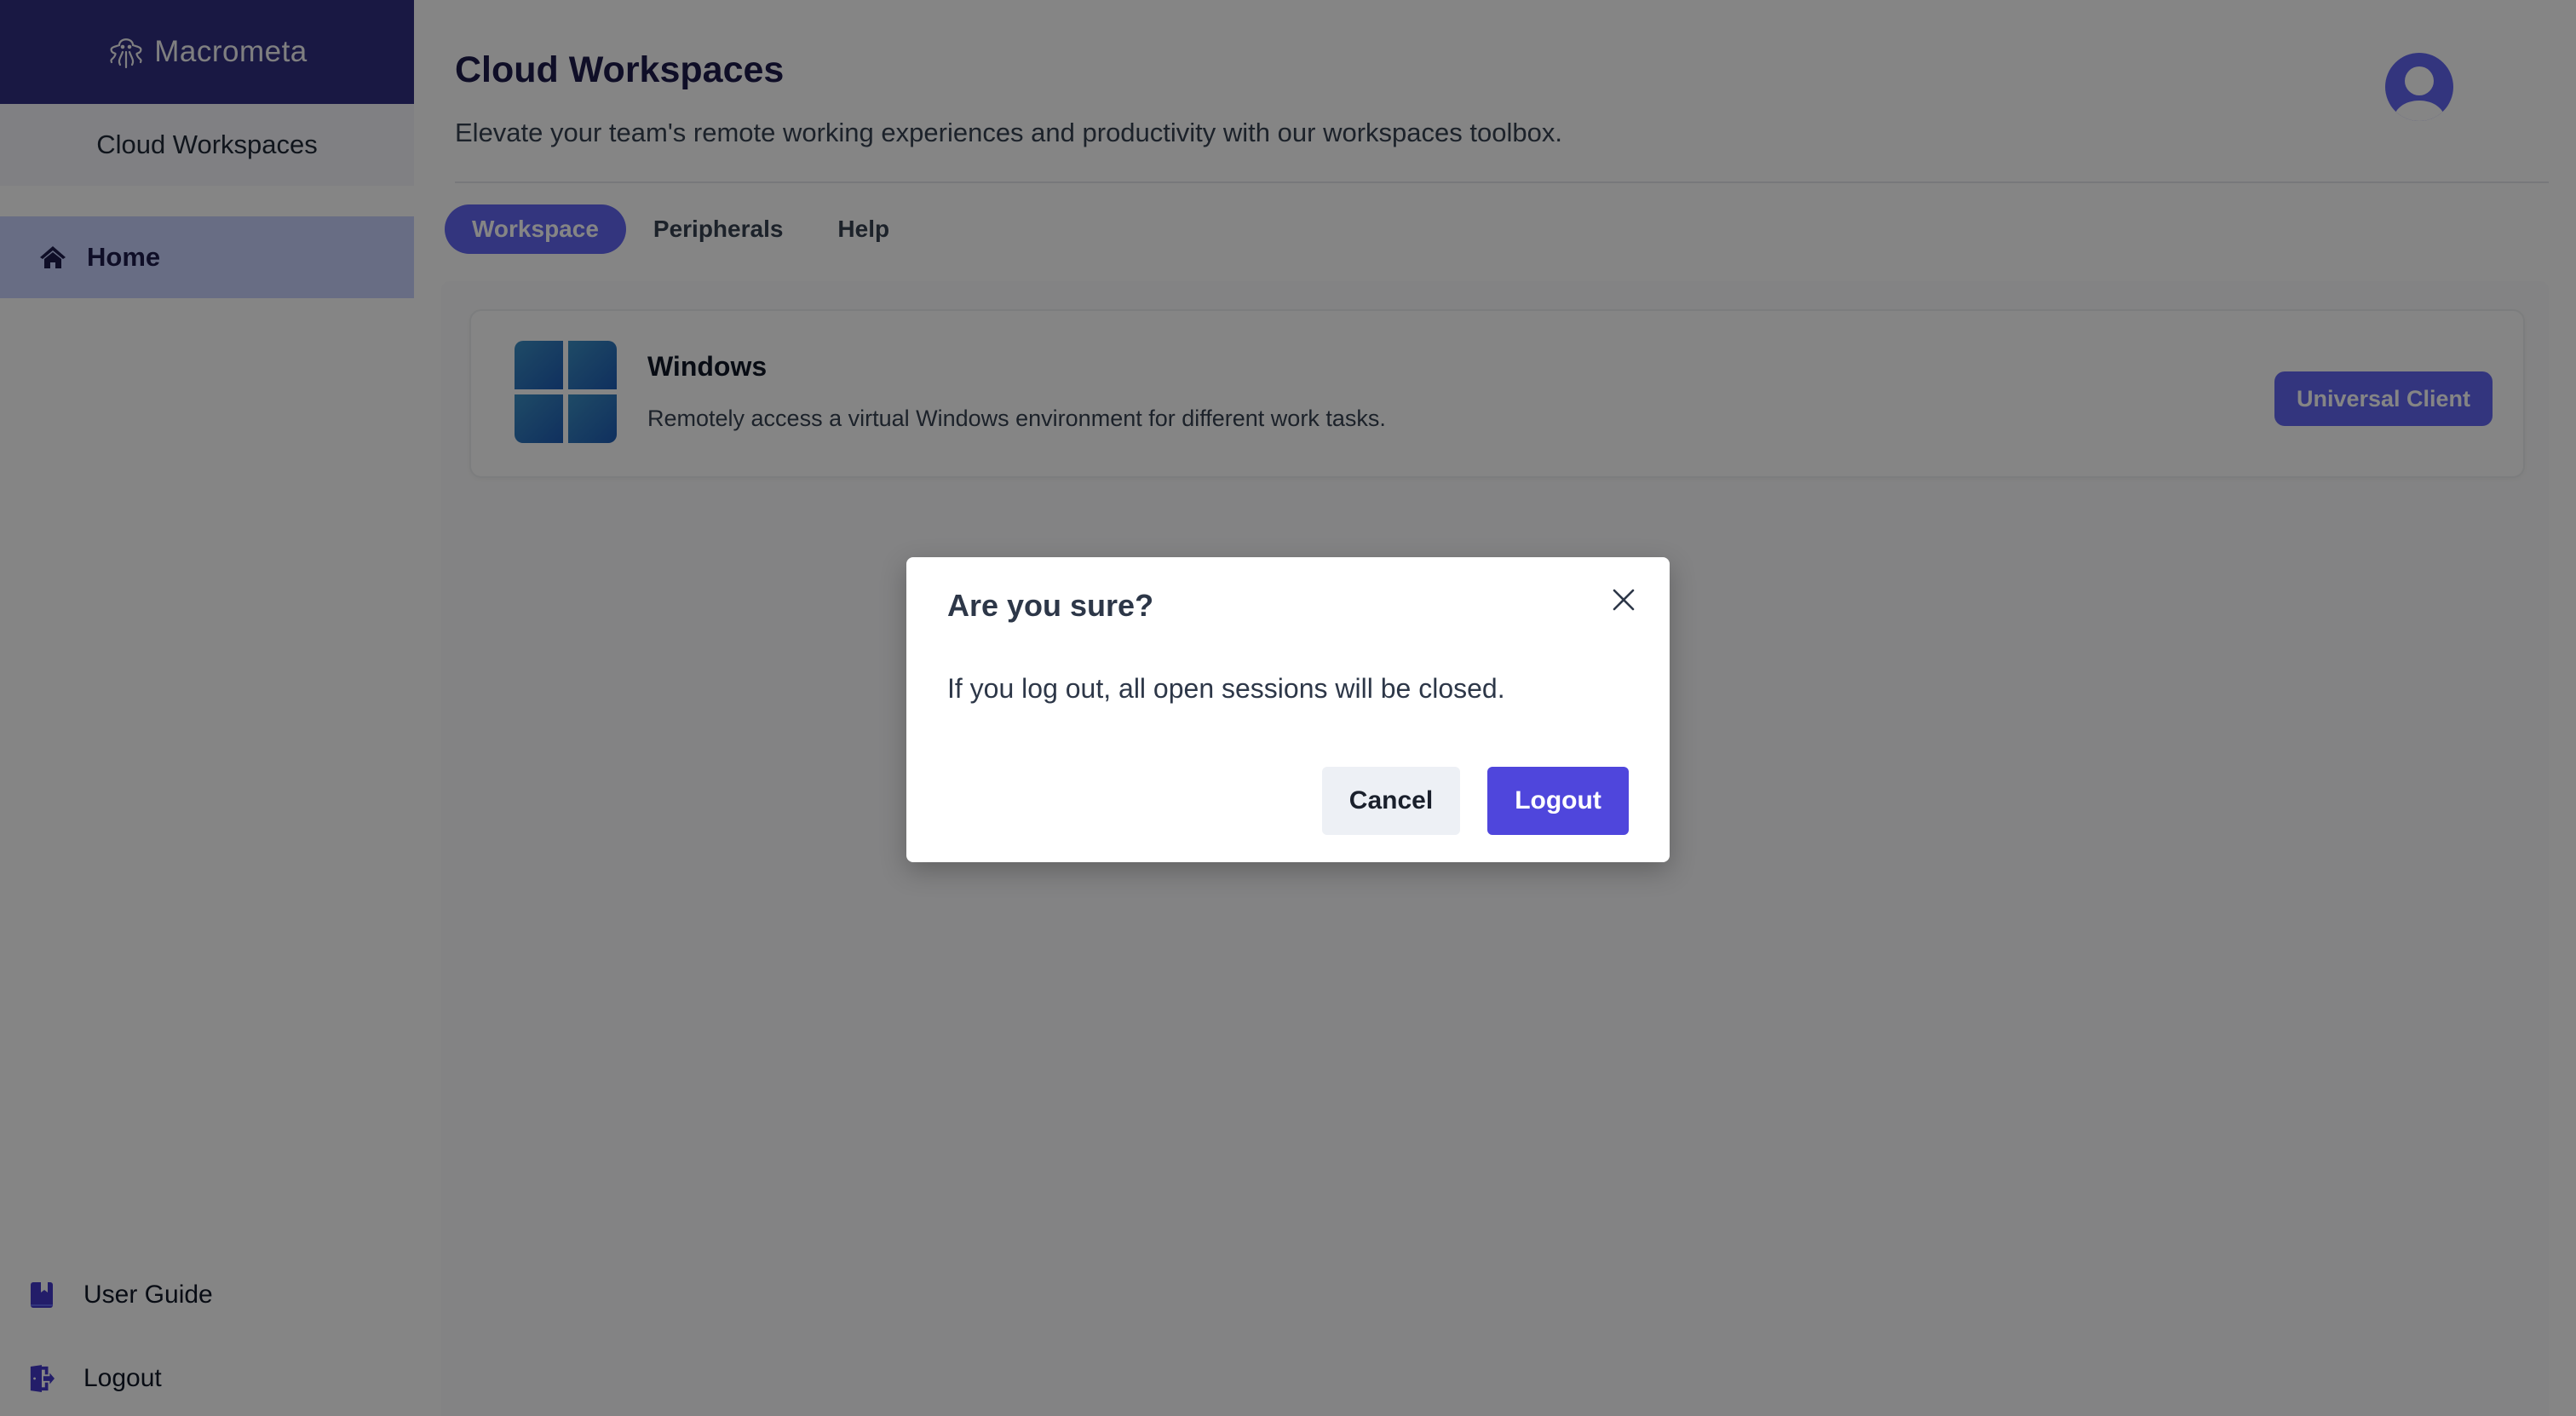  I want to click on cancel-button: Cancel, so click(1391, 801).